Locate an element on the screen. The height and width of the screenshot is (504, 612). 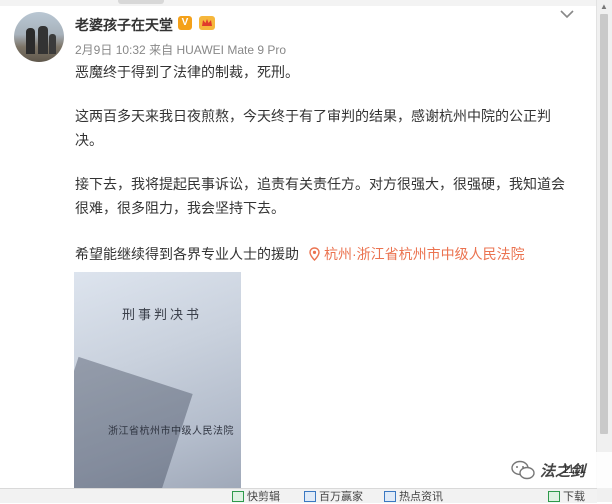
toolbar-item: 快剪辑 is located at coordinates (256, 496).